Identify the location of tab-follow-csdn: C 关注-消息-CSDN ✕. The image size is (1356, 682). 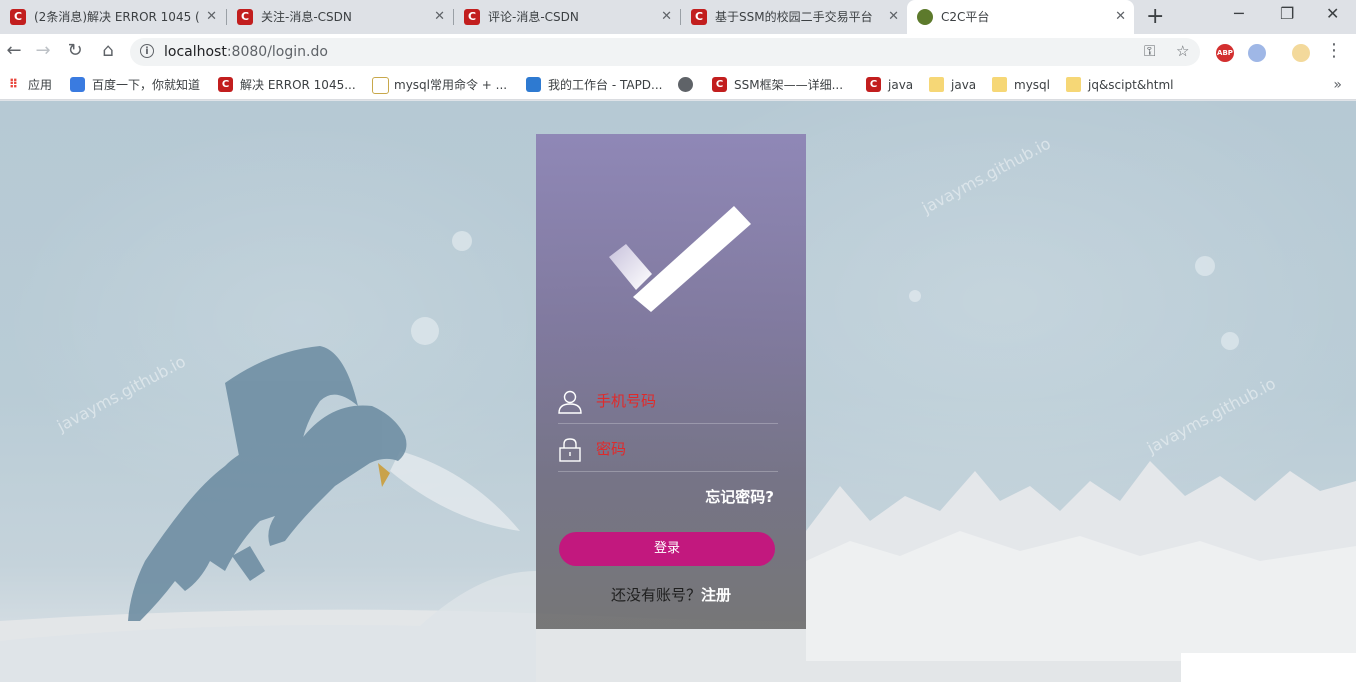
(340, 17).